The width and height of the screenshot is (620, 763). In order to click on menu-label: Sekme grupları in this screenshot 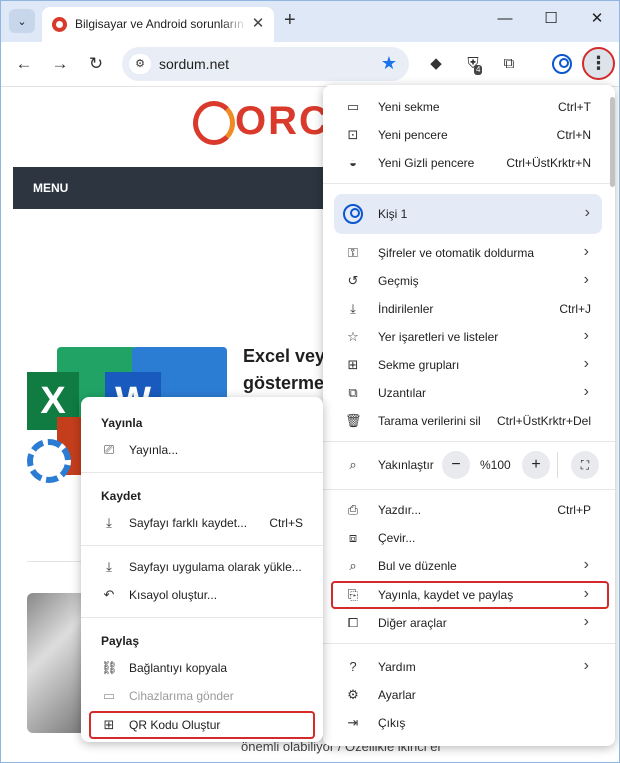, I will do `click(419, 365)`.